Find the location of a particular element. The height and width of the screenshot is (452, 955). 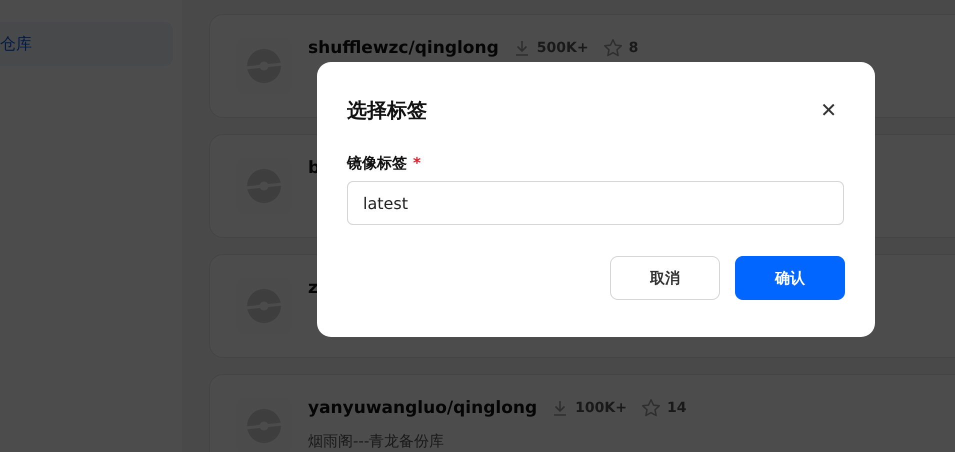

confirm-button: 确认 is located at coordinates (790, 278).